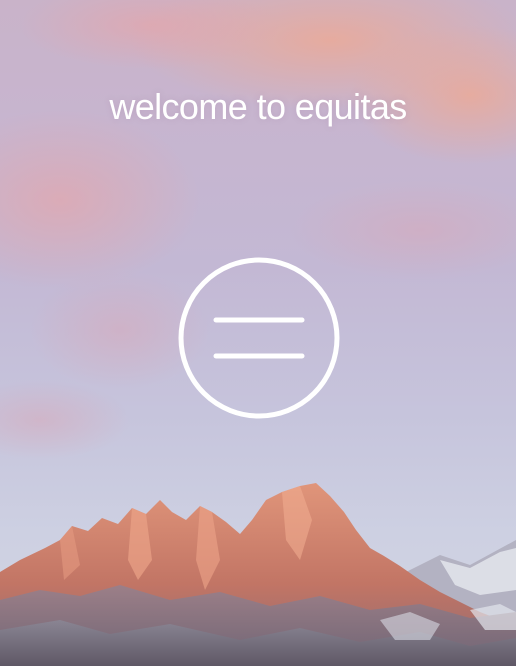  I want to click on welcome-heading: welcome to equitas, so click(258, 106).